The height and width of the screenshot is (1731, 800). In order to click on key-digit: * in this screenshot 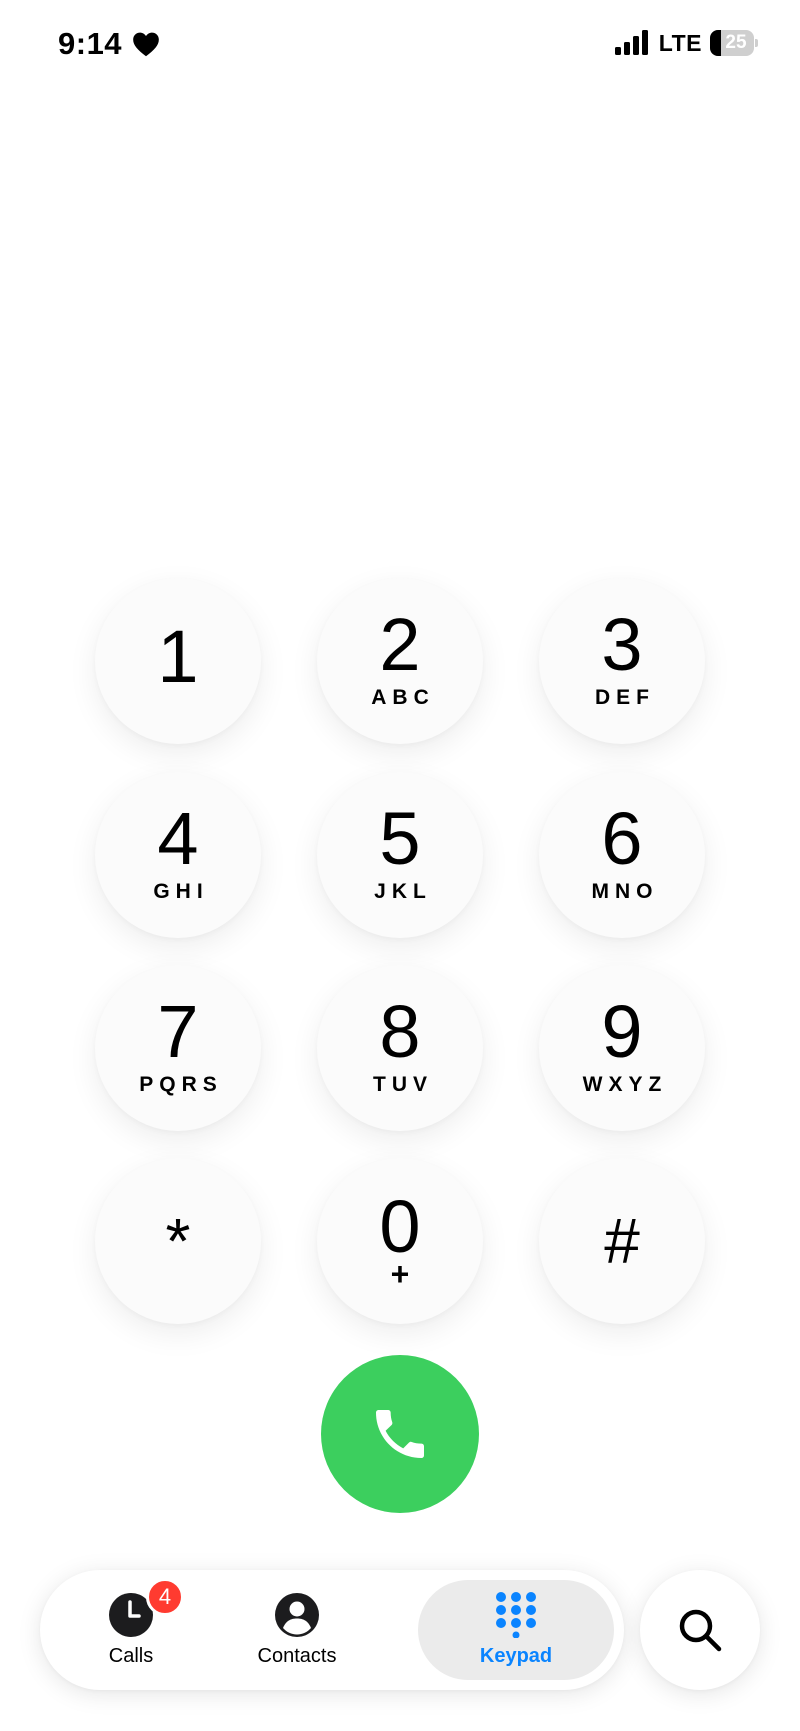, I will do `click(178, 1241)`.